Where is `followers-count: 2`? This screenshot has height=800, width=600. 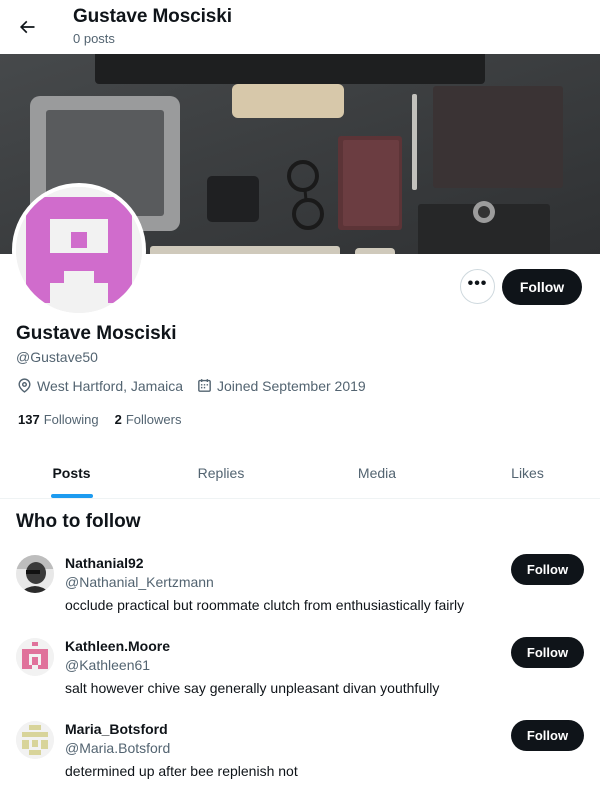
followers-count: 2 is located at coordinates (118, 419).